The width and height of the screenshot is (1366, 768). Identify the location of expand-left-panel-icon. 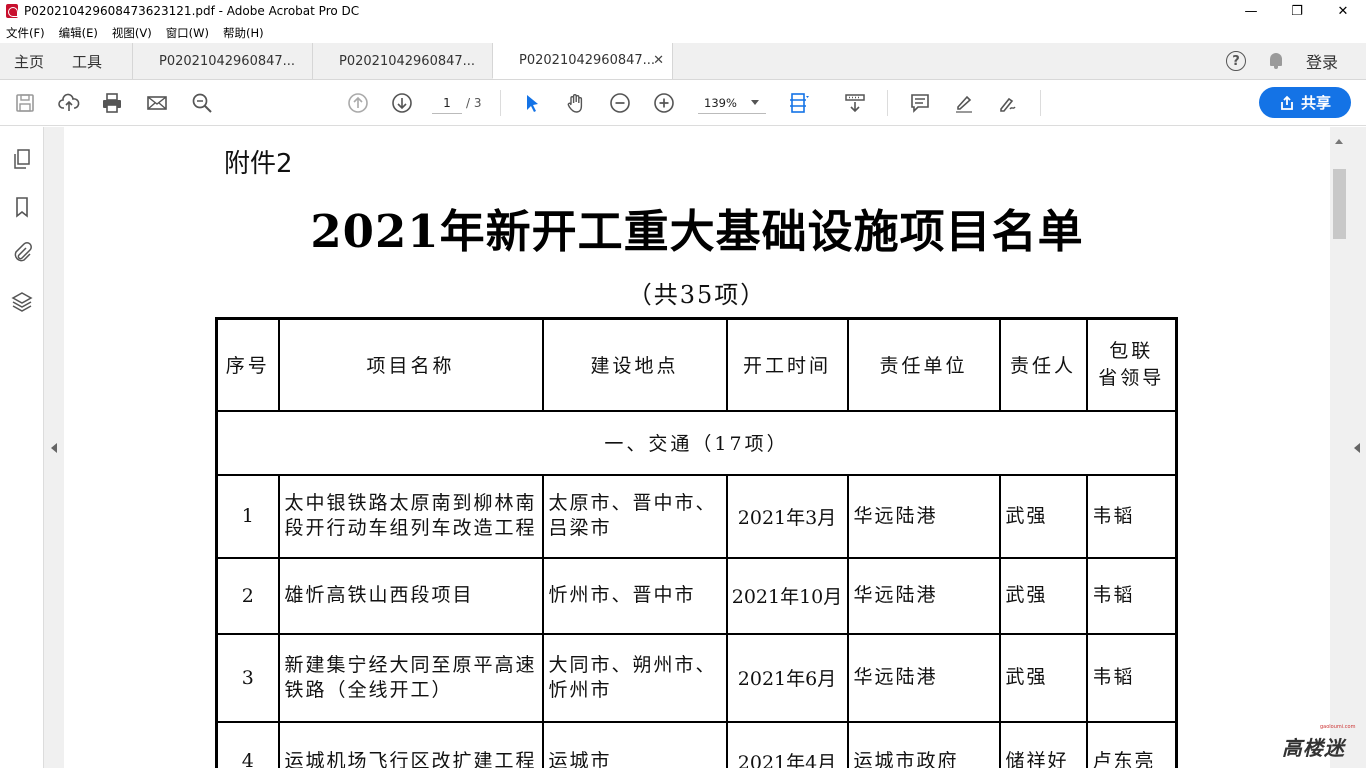
(54, 448).